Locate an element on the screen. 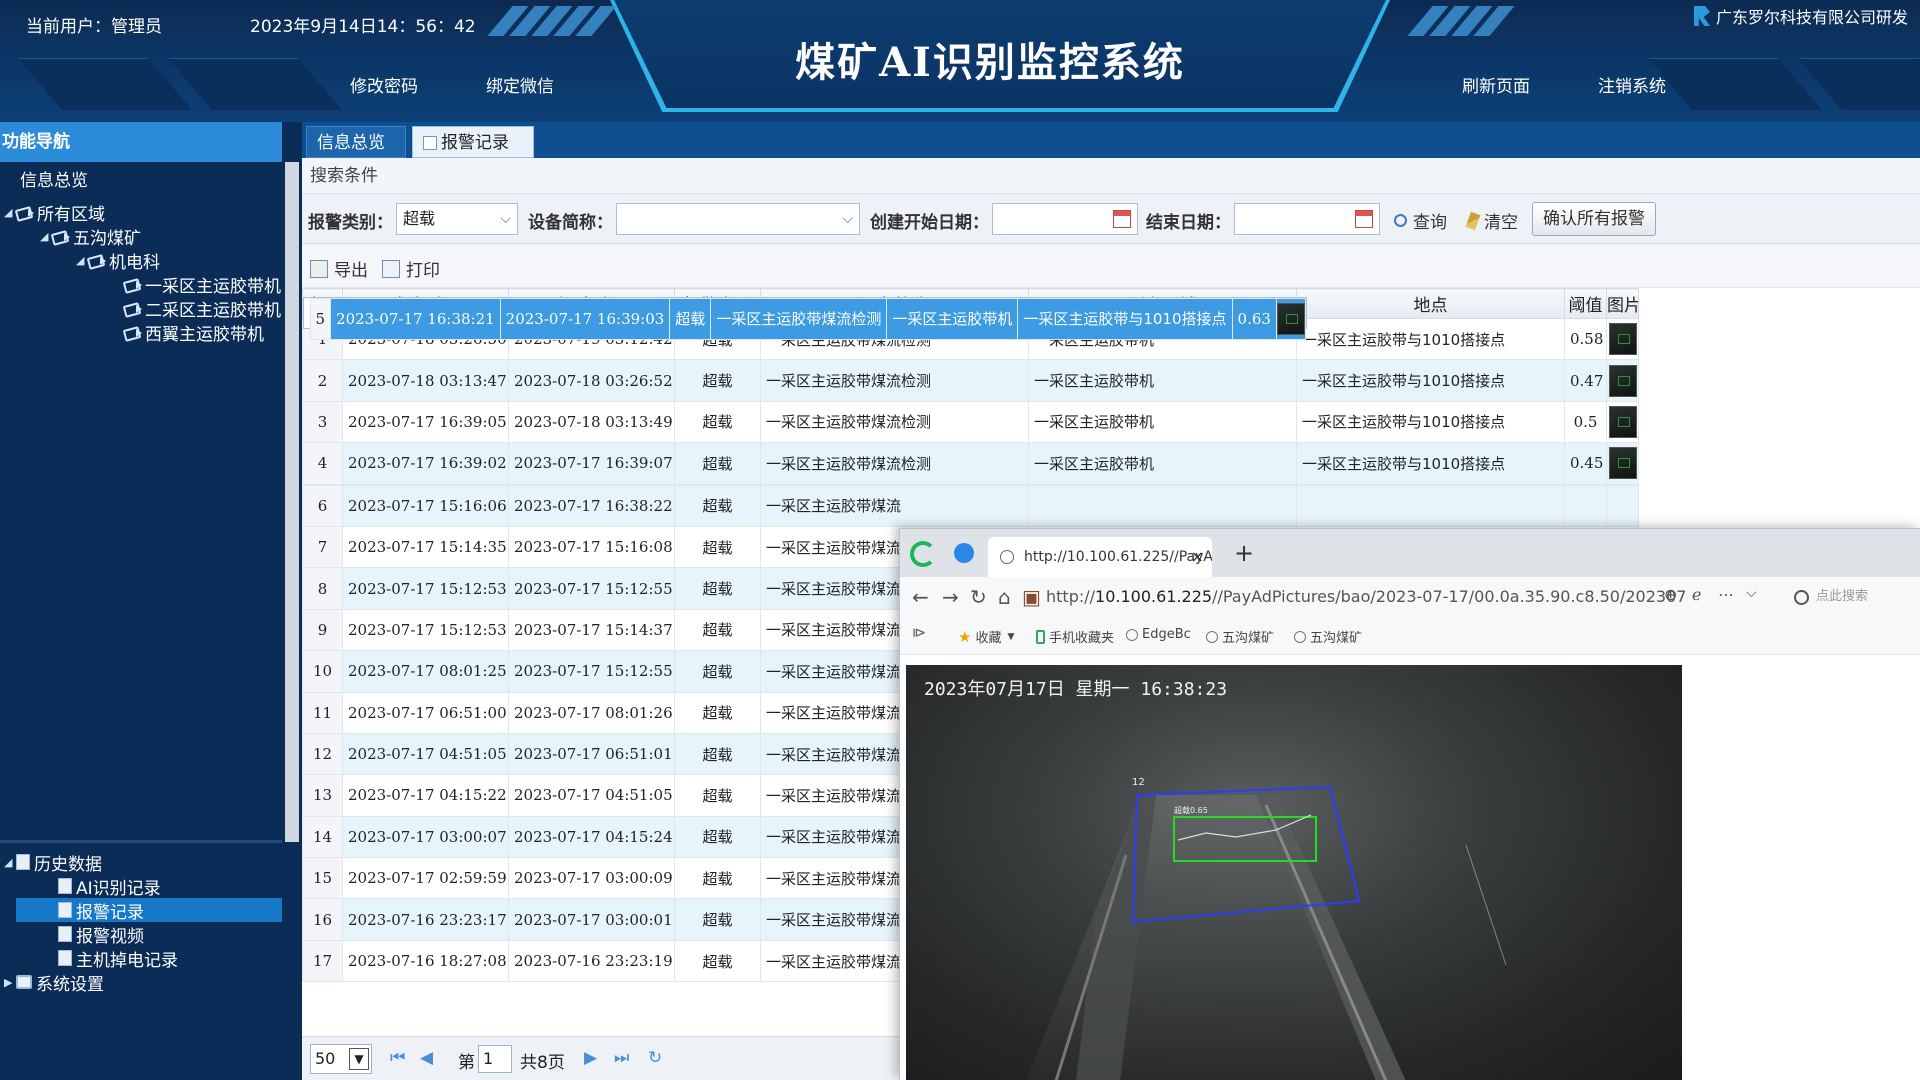 The width and height of the screenshot is (1920, 1080). scrollbar-thumb is located at coordinates (292, 502).